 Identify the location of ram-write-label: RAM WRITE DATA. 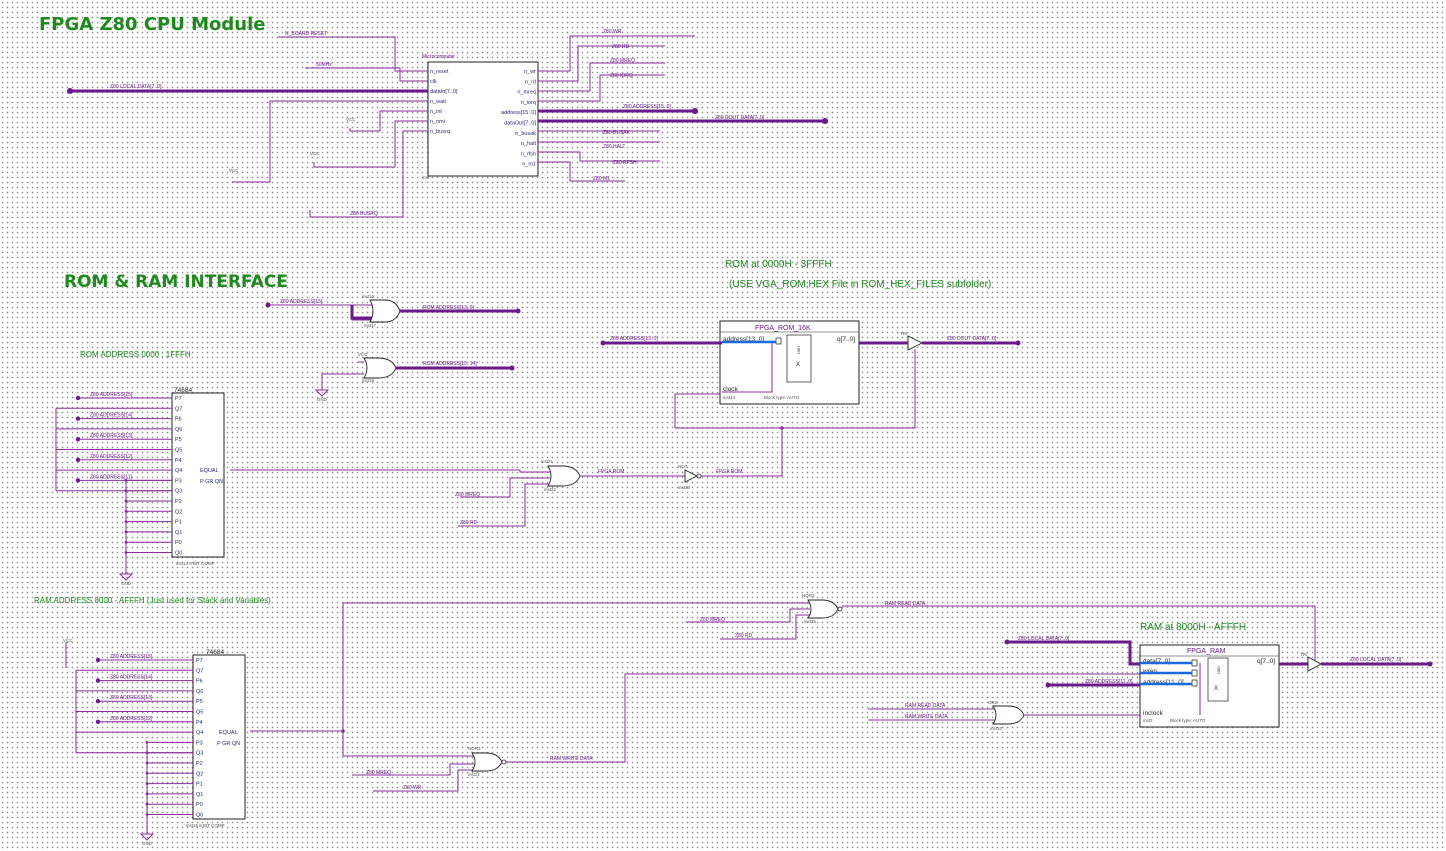
(571, 759).